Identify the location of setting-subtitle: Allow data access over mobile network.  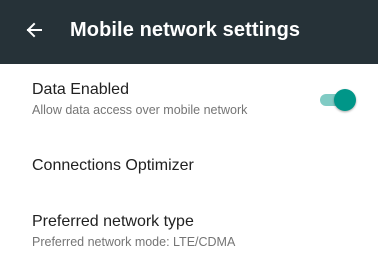
(140, 110).